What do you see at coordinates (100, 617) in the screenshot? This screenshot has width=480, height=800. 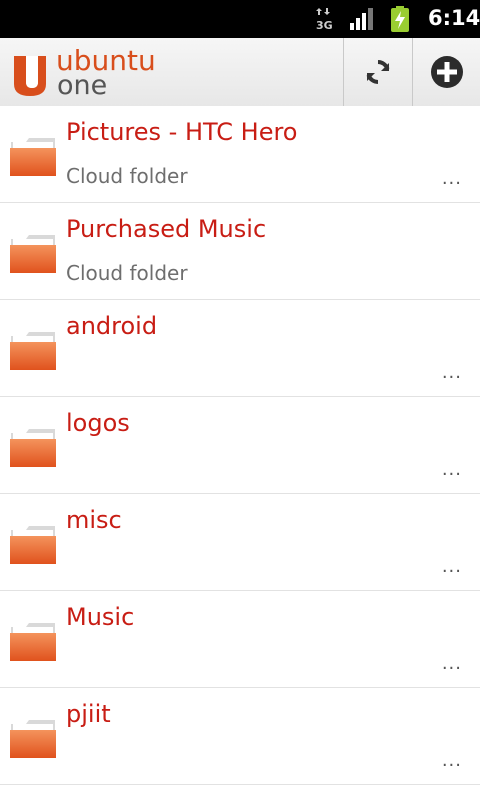 I see `folder-name: Music` at bounding box center [100, 617].